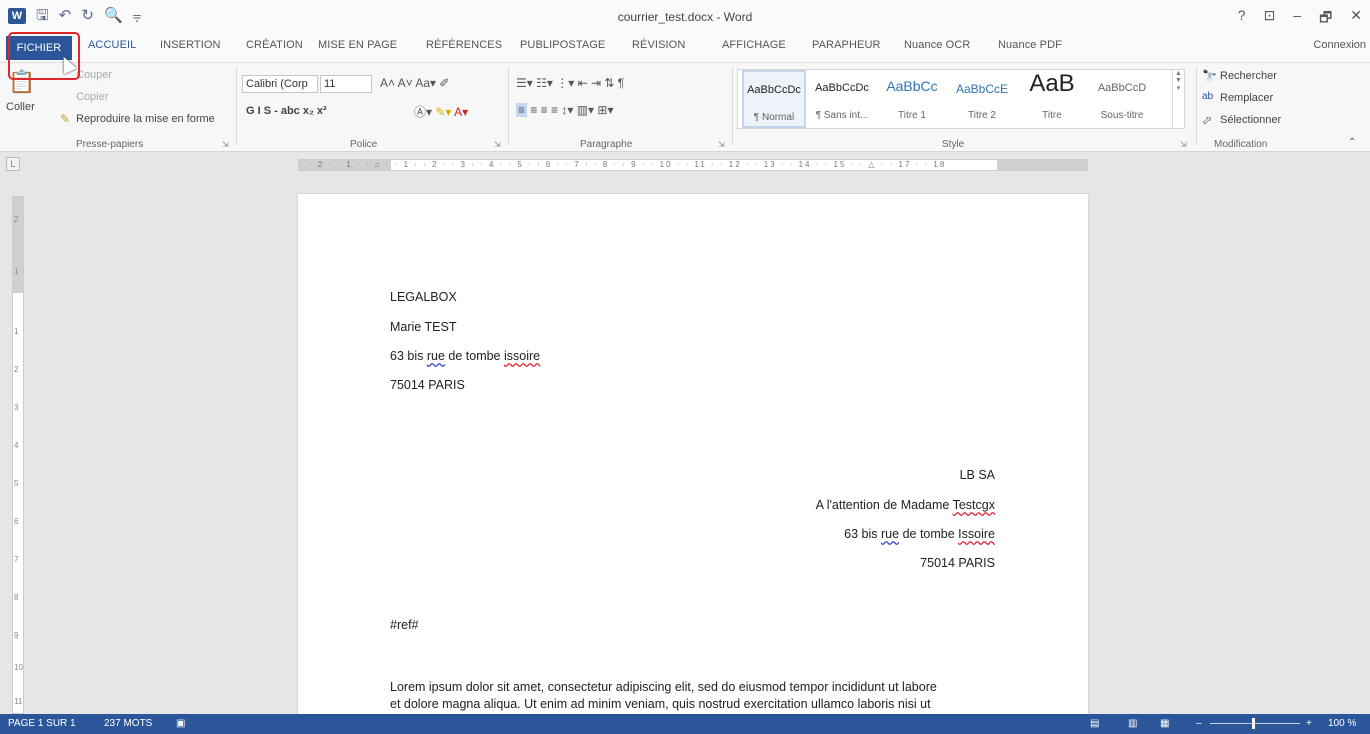 This screenshot has height=734, width=1370. What do you see at coordinates (16, 445) in the screenshot?
I see `vruler-number: 4` at bounding box center [16, 445].